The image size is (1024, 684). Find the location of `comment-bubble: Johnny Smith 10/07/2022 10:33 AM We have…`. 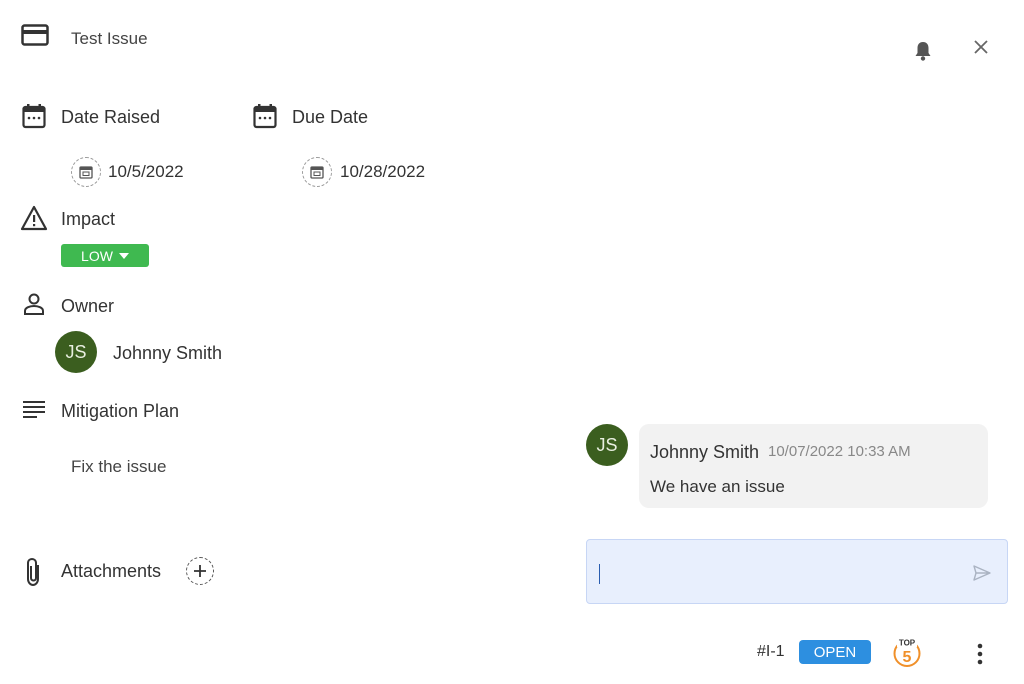

comment-bubble: Johnny Smith 10/07/2022 10:33 AM We have… is located at coordinates (813, 466).